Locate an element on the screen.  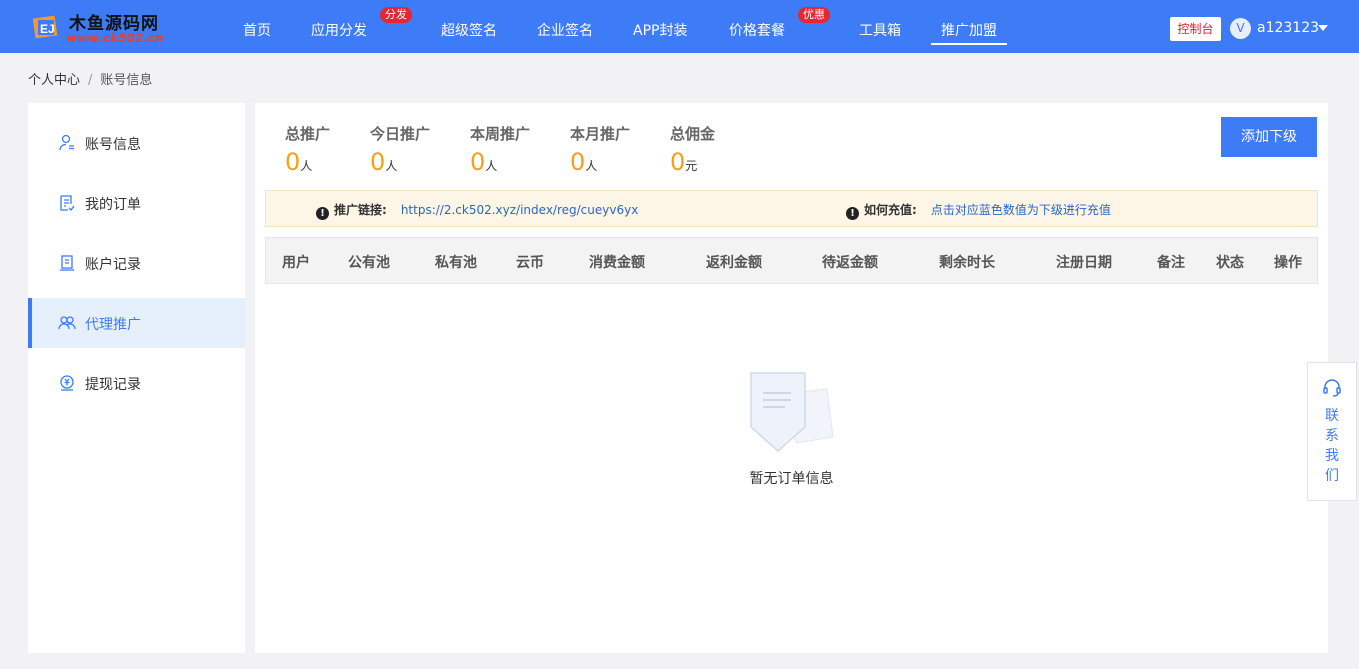
sidebar-item-account-records: 账户记录 is located at coordinates (136, 263).